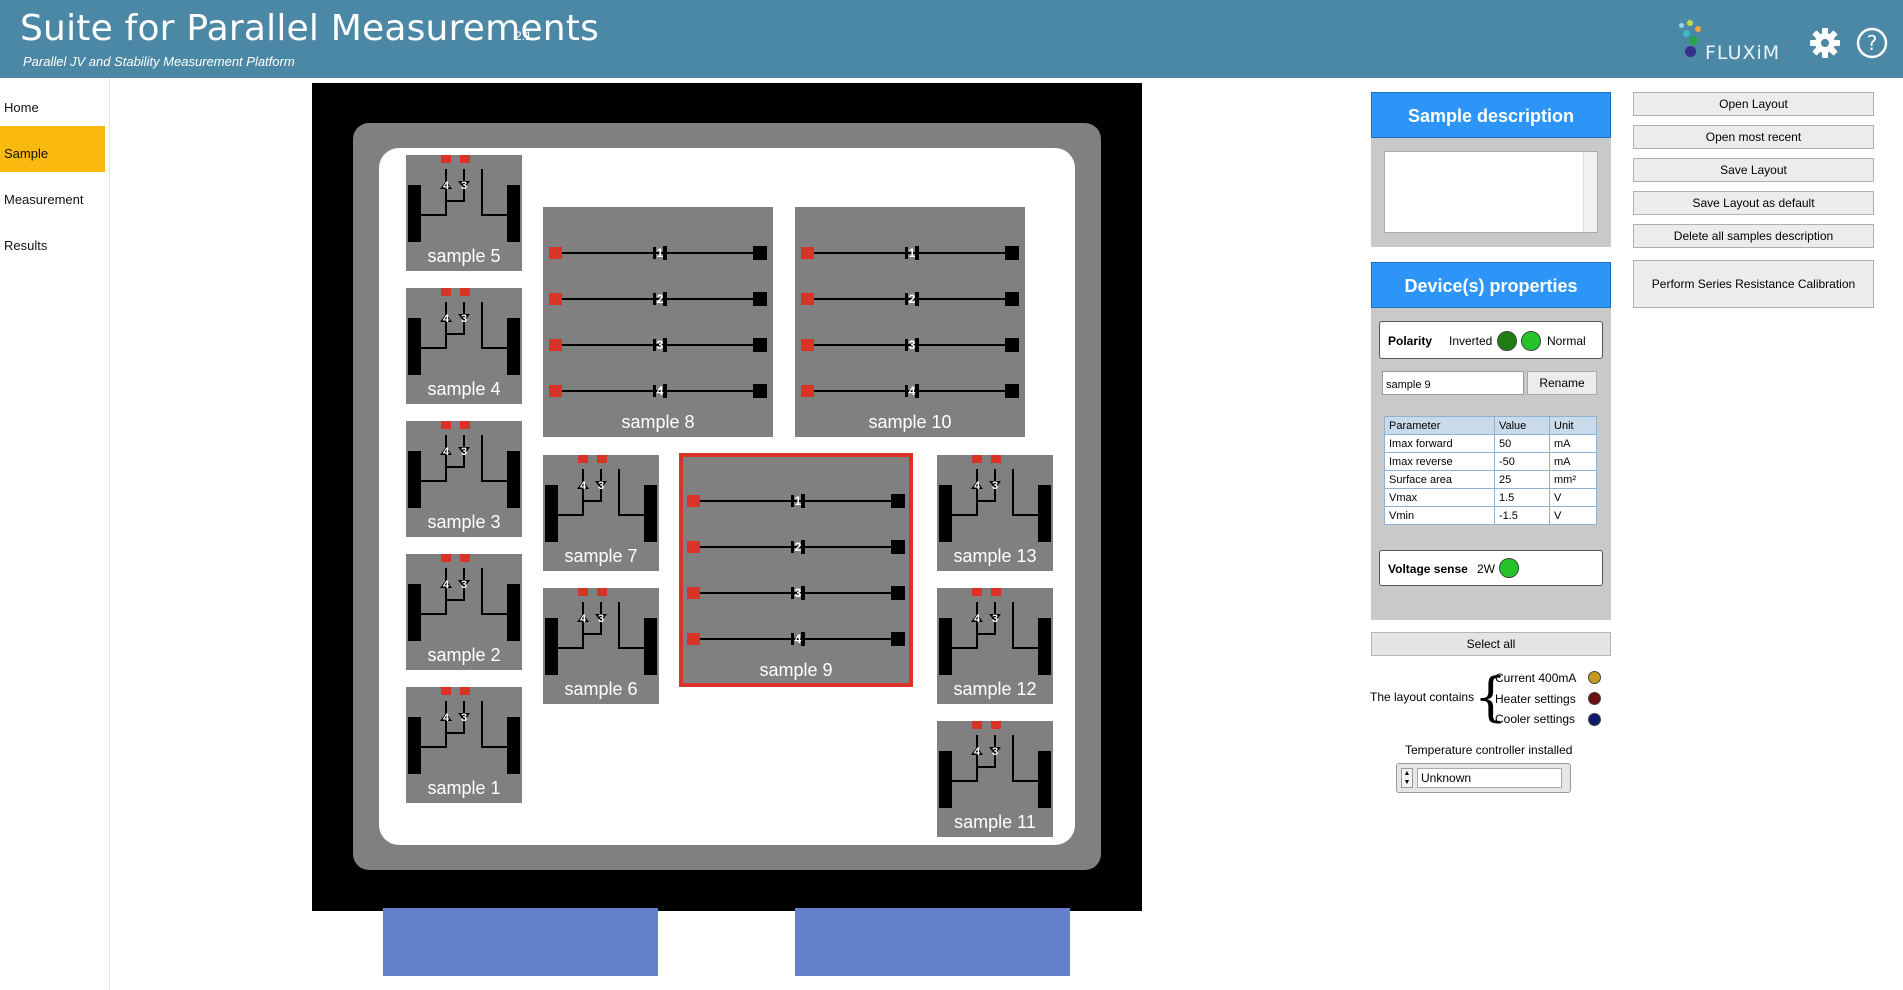  What do you see at coordinates (1522, 497) in the screenshot?
I see `param-value: 1.5` at bounding box center [1522, 497].